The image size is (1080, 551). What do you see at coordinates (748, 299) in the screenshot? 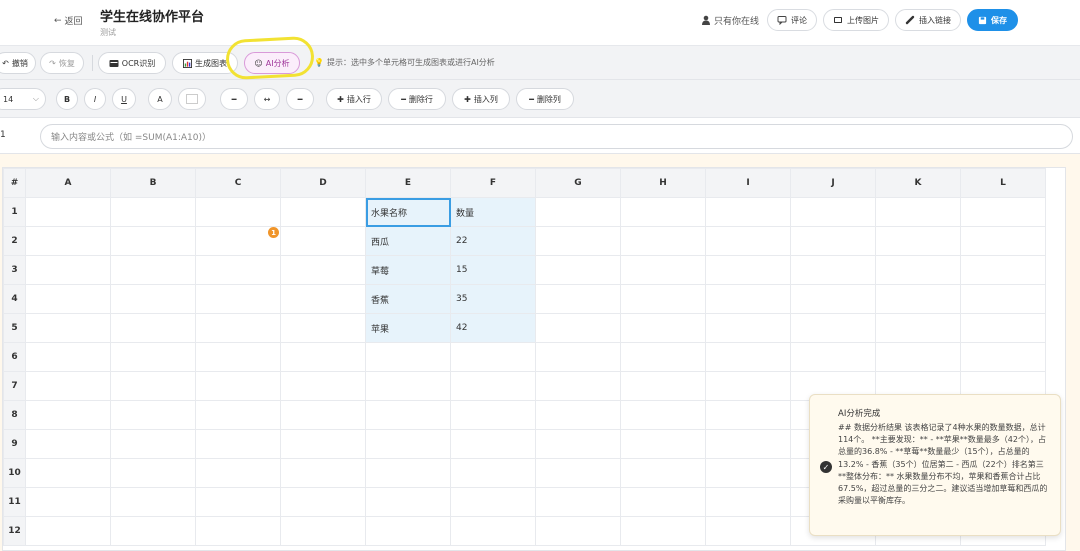
I see `cell-i4` at bounding box center [748, 299].